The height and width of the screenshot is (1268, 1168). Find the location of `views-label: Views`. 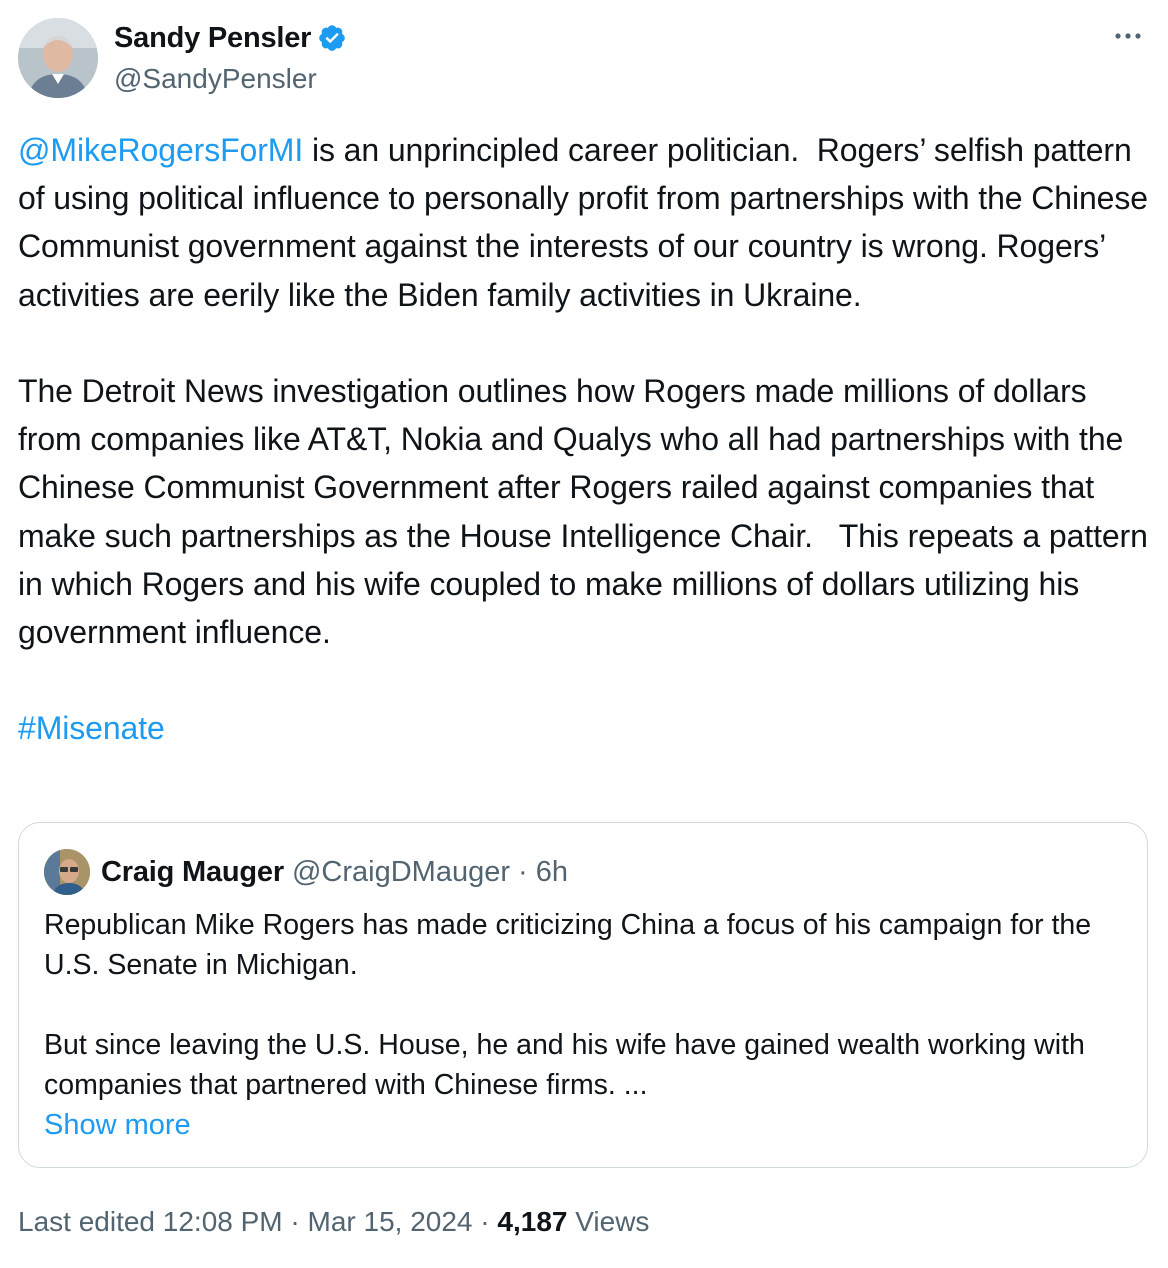

views-label: Views is located at coordinates (608, 1221).